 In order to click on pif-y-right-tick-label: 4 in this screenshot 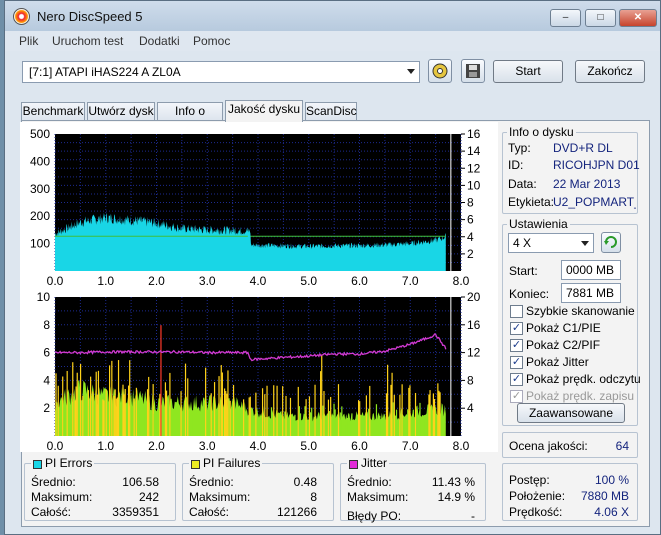, I will do `click(470, 408)`.